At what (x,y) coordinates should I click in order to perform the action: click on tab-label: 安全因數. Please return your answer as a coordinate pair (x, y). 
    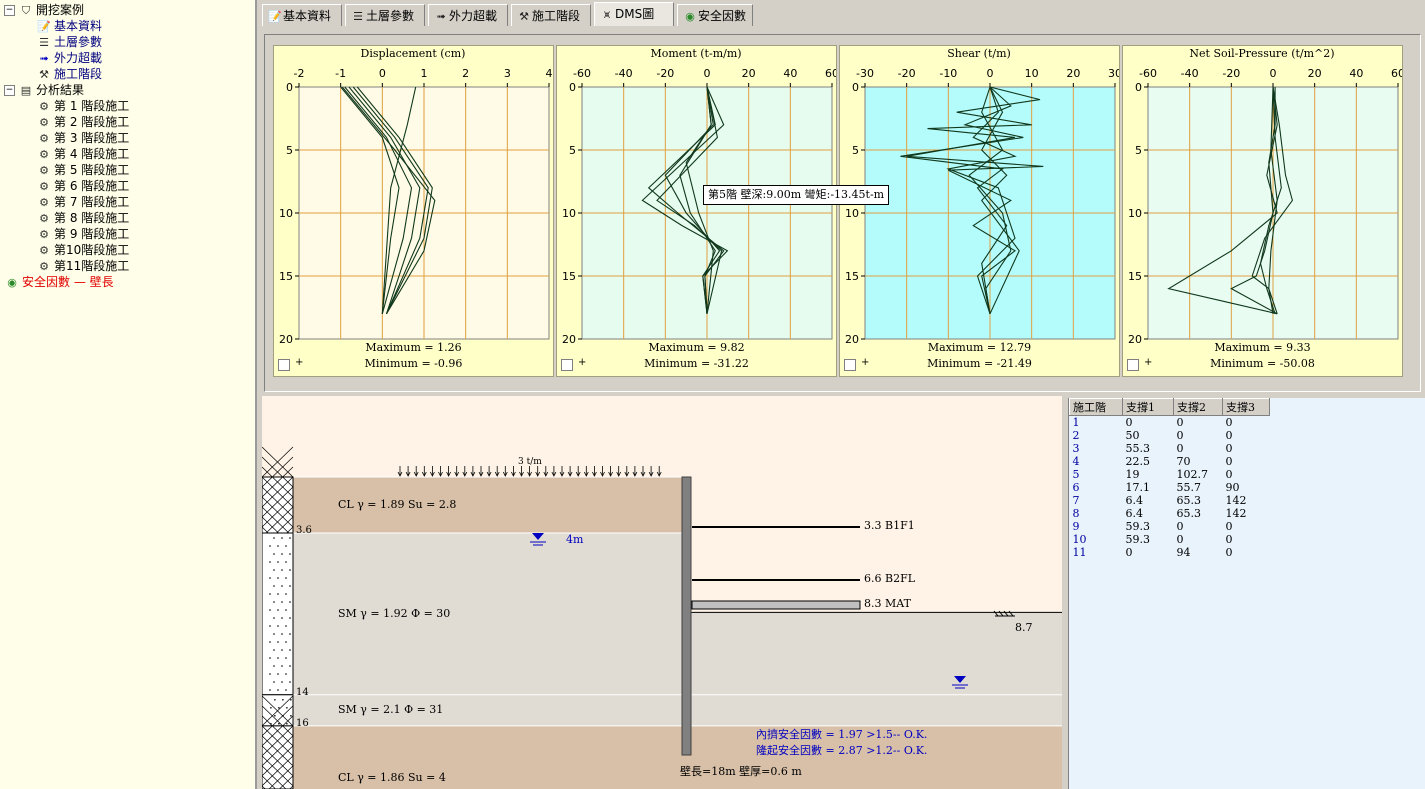
    Looking at the image, I should click on (722, 16).